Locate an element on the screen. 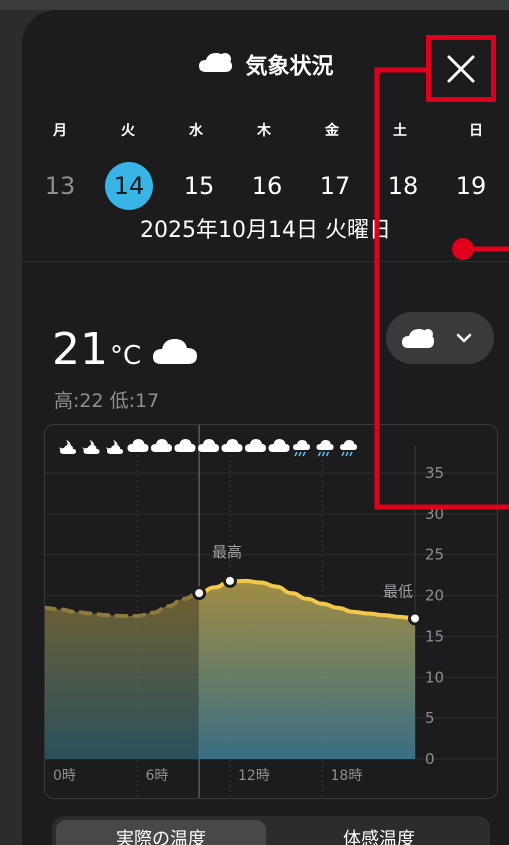 This screenshot has height=845, width=509. x-tick-label: 6時 is located at coordinates (157, 776).